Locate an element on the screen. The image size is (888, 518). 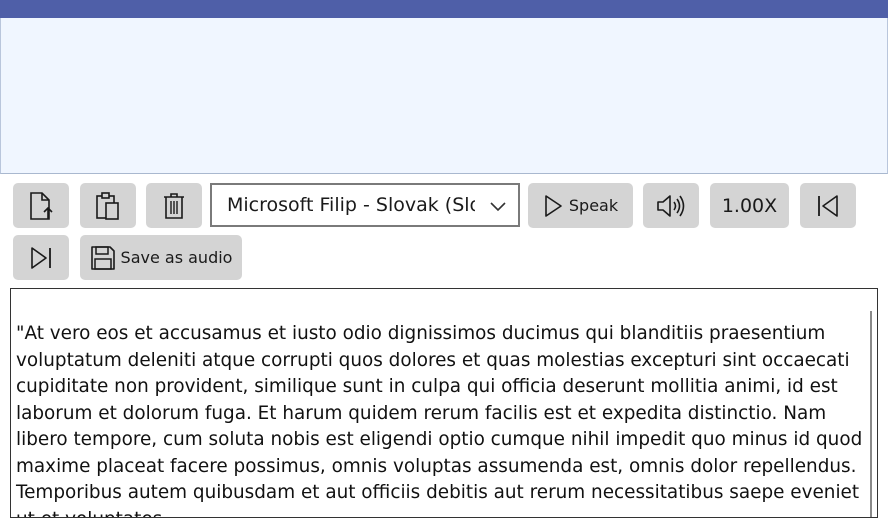
next-button is located at coordinates (41, 257).